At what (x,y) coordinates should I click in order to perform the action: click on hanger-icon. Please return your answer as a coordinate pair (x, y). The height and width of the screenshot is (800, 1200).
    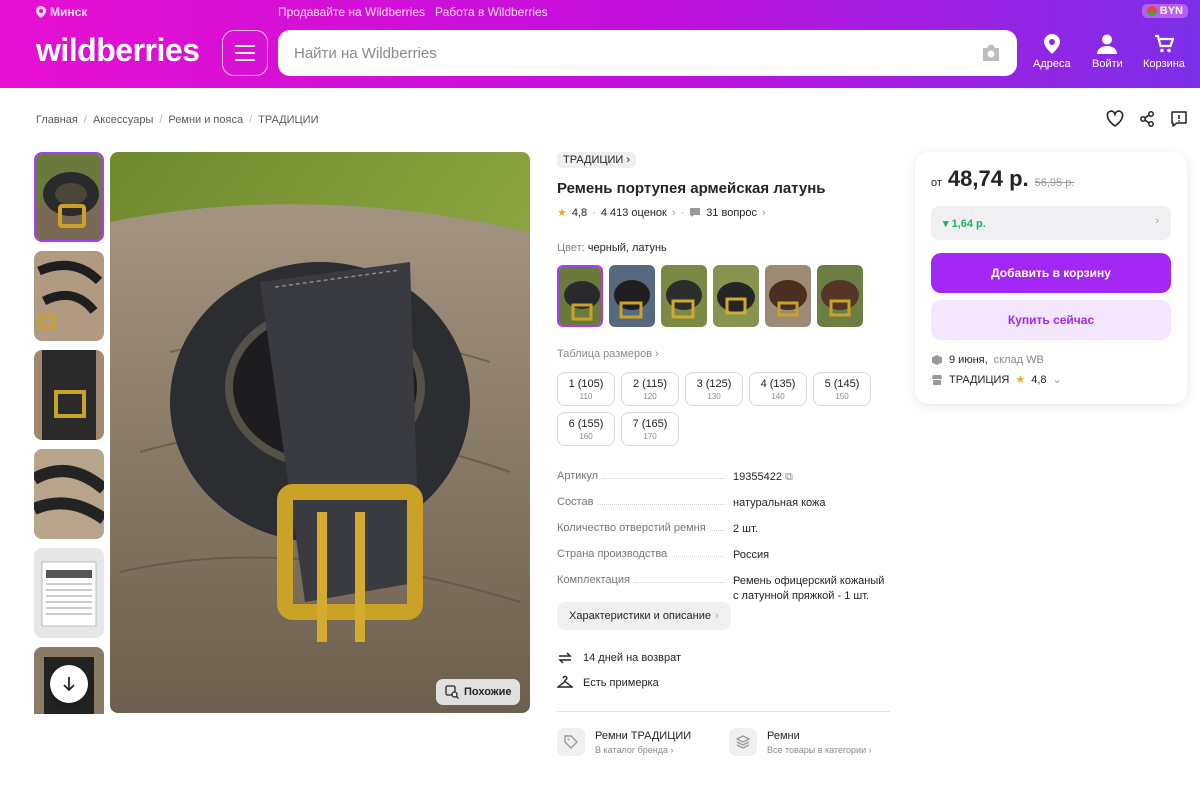
    Looking at the image, I should click on (565, 681).